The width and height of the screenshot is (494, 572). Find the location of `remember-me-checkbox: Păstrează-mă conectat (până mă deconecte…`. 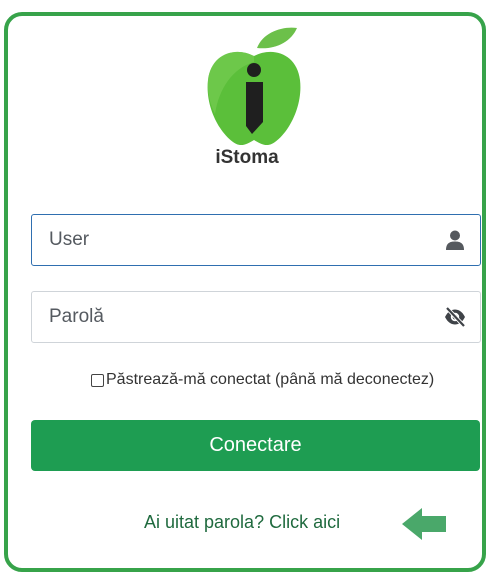

remember-me-checkbox: Păstrează-mă conectat (până mă deconecte… is located at coordinates (262, 380).